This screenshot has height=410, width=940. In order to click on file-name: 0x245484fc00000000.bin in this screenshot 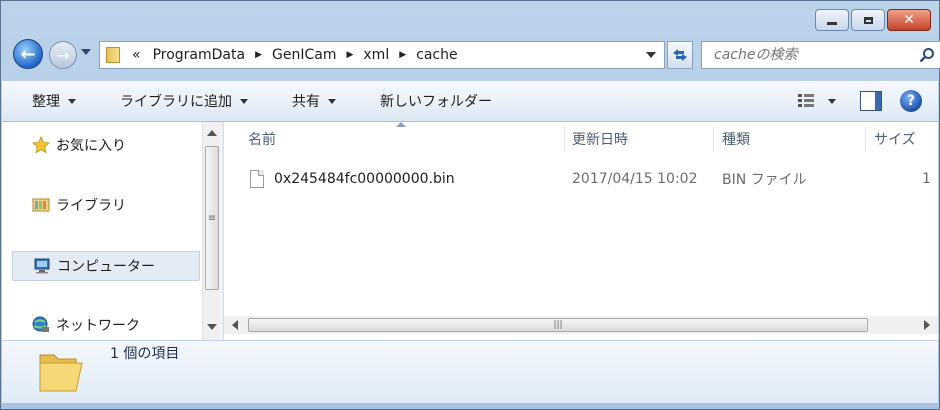, I will do `click(364, 179)`.